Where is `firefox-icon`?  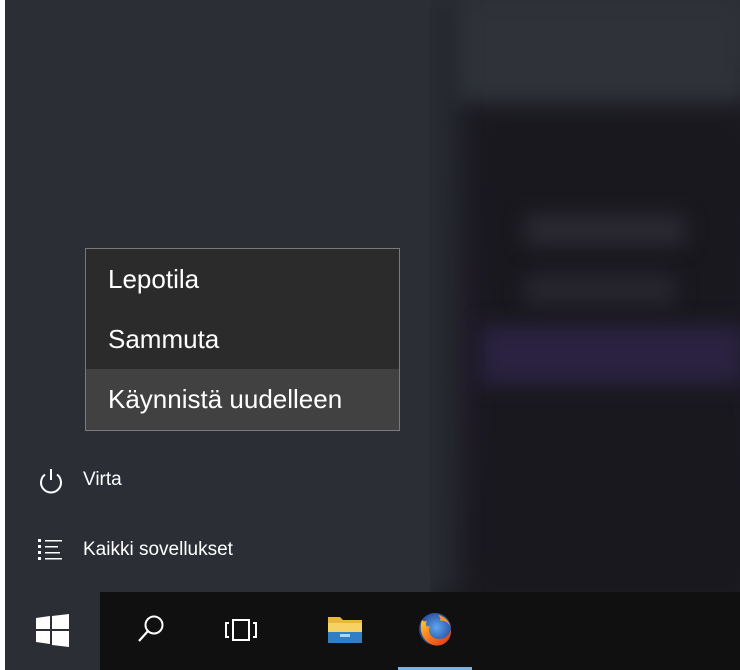
firefox-icon is located at coordinates (435, 629).